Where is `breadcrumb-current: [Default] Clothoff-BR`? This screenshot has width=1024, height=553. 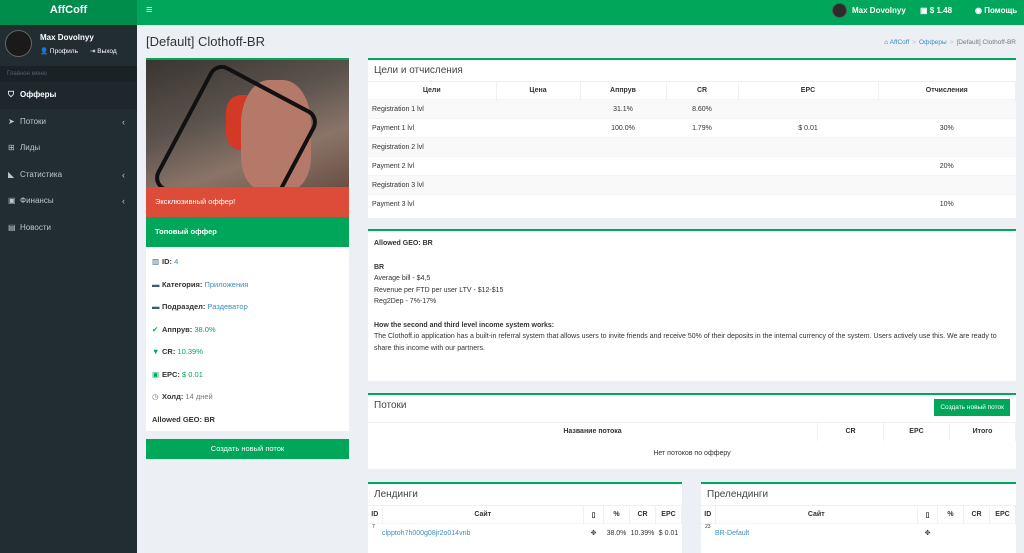 breadcrumb-current: [Default] Clothoff-BR is located at coordinates (986, 42).